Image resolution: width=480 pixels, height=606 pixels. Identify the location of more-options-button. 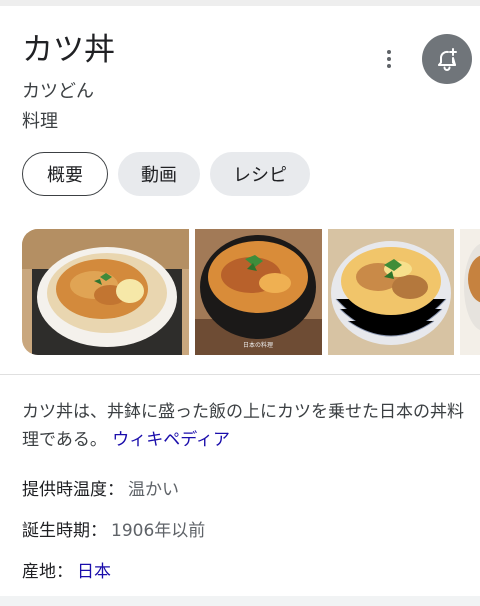
(389, 59).